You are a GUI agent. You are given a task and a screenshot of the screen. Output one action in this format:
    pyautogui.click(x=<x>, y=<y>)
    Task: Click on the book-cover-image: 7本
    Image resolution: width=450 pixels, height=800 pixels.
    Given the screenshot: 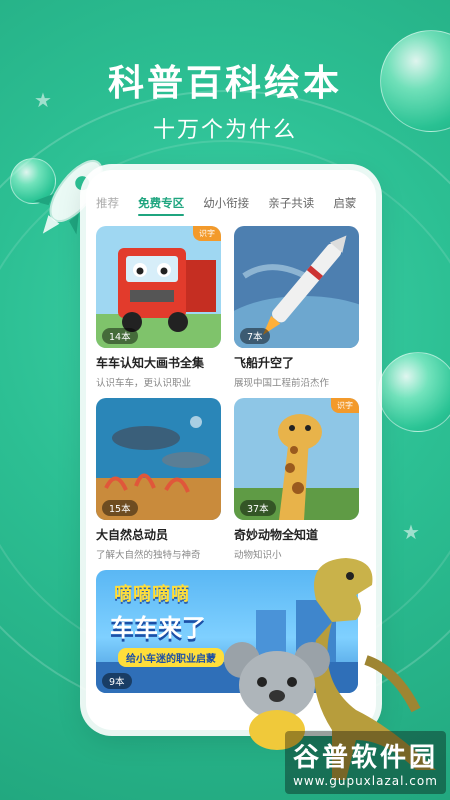 What is the action you would take?
    pyautogui.click(x=296, y=287)
    